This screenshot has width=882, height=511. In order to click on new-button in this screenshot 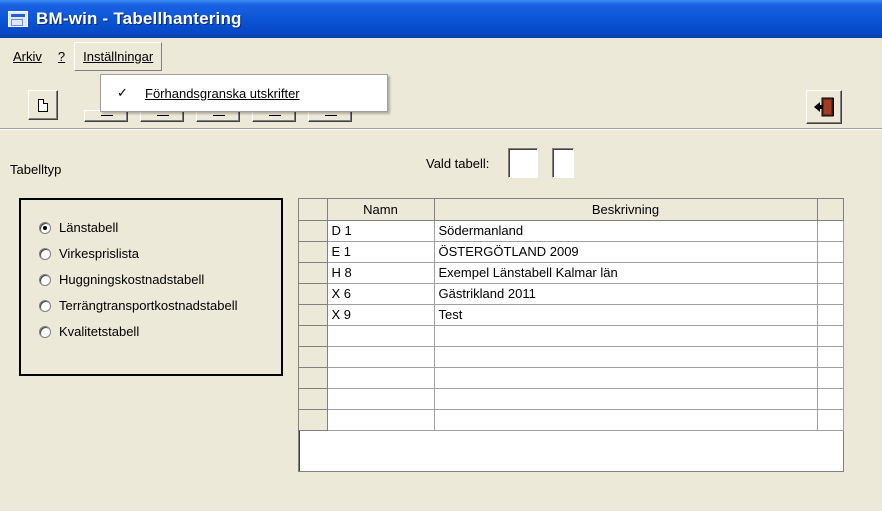, I will do `click(43, 105)`.